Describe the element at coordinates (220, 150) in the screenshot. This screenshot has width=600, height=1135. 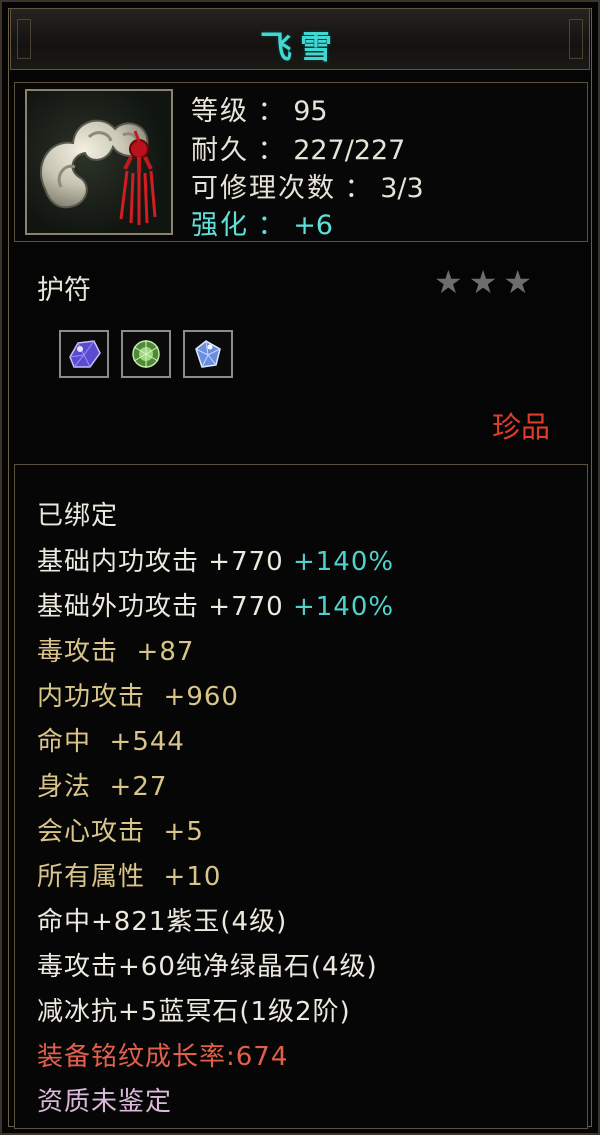
I see `durability-label: 耐久` at that location.